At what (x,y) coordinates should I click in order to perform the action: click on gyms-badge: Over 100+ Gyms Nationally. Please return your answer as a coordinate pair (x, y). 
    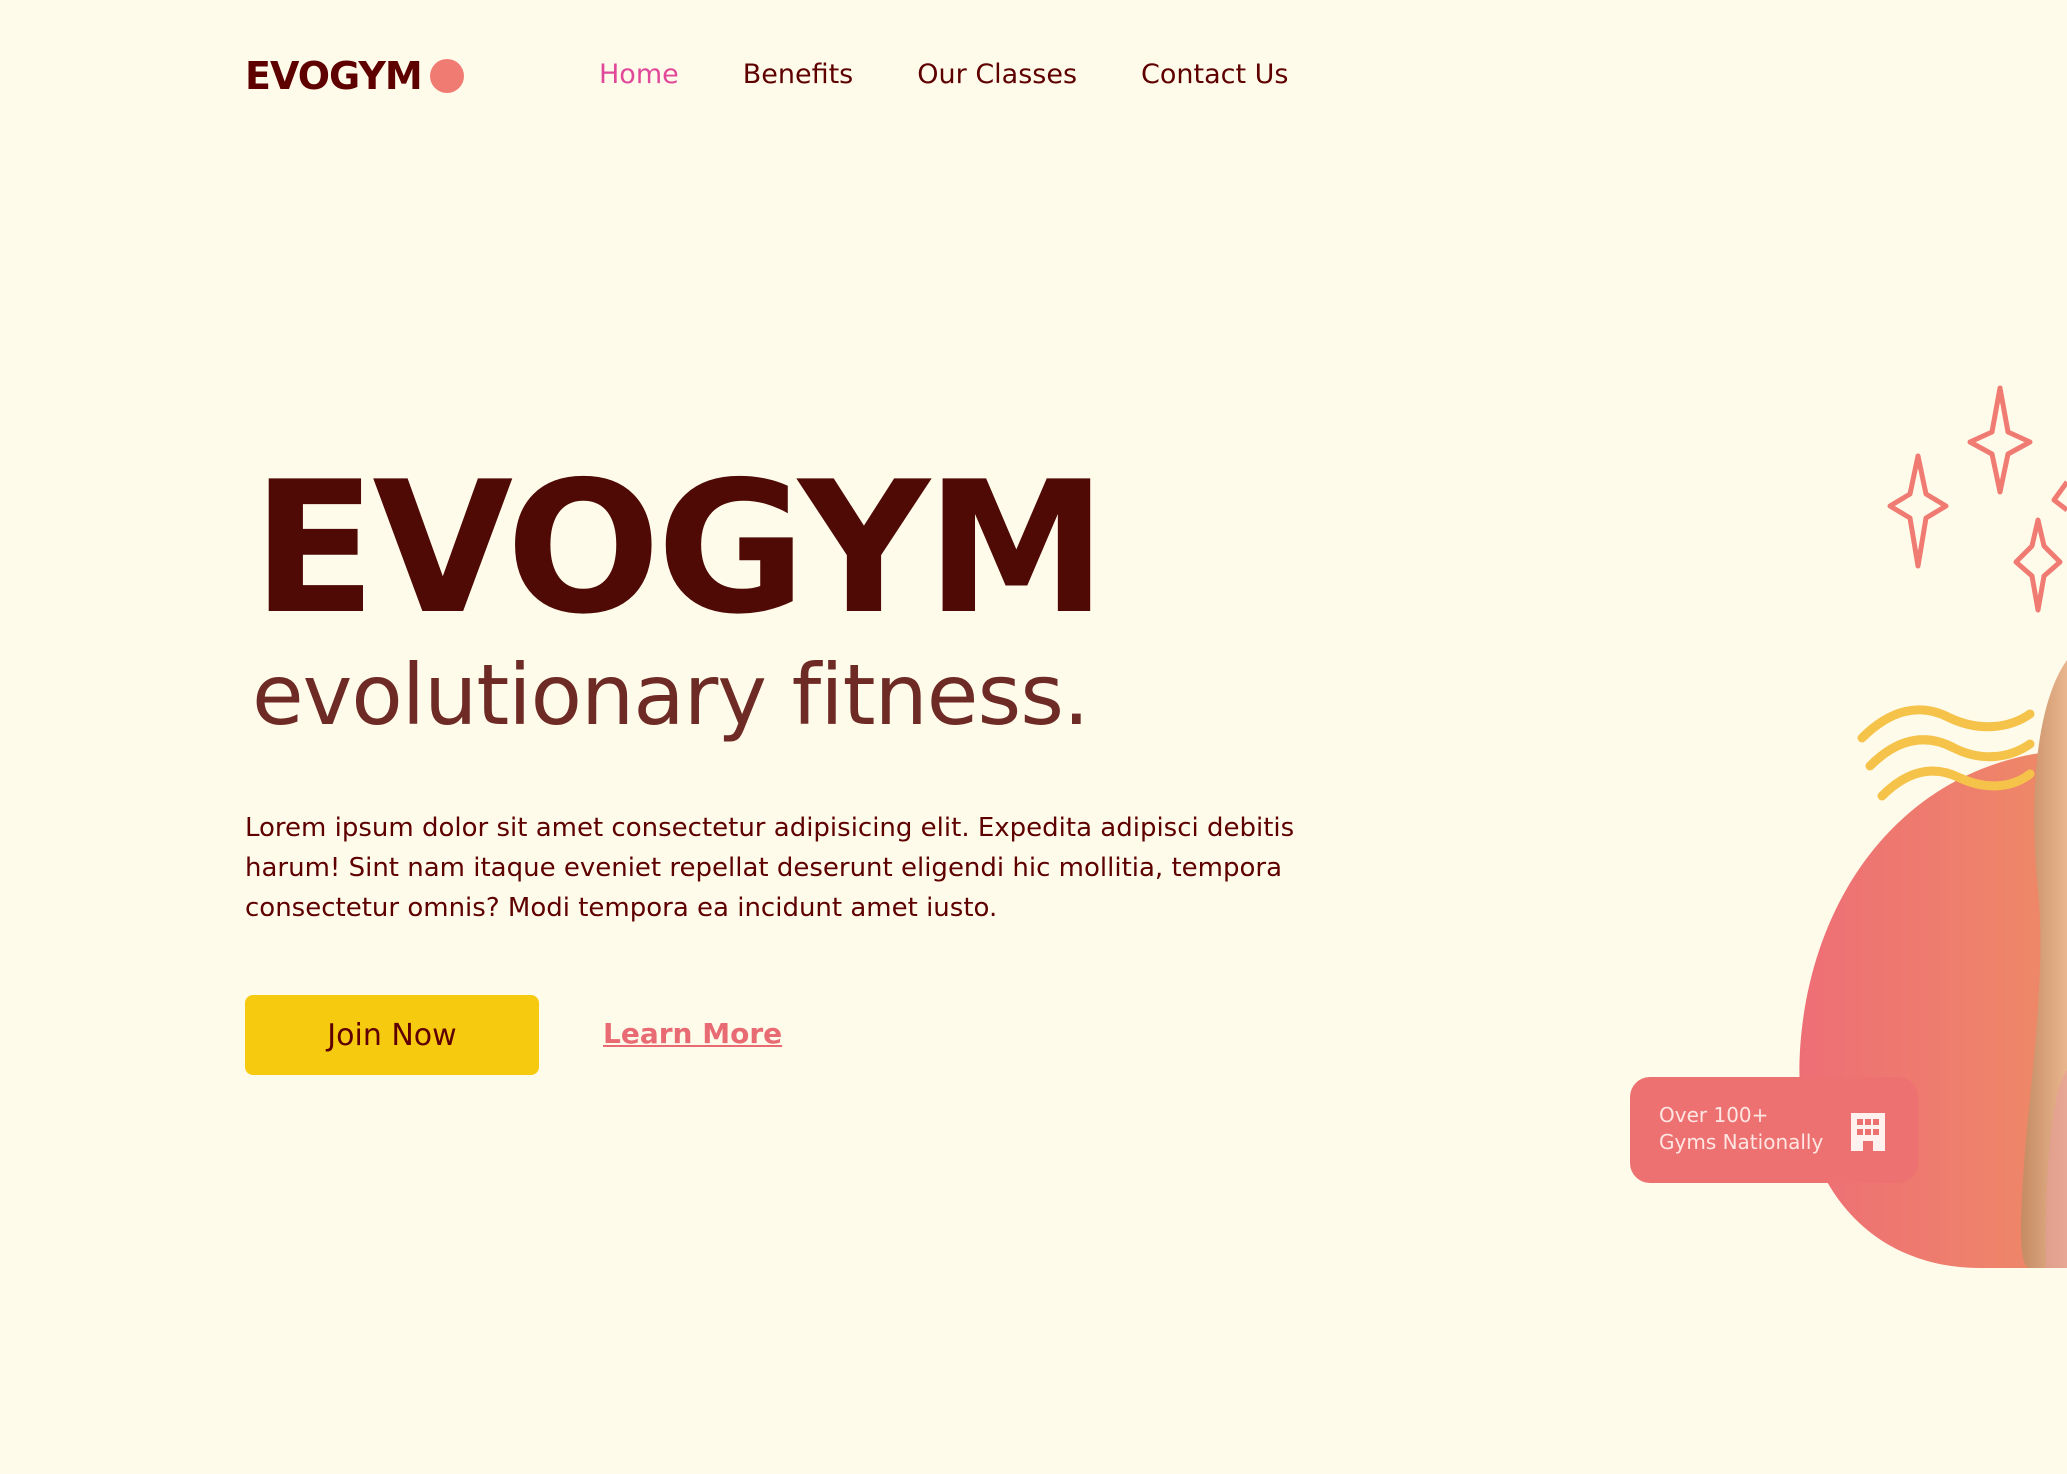
    Looking at the image, I should click on (1774, 1130).